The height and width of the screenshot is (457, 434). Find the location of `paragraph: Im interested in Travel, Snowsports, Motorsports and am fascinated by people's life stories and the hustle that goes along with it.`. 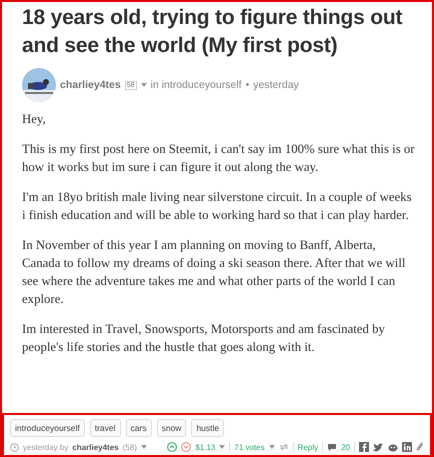

paragraph: Im interested in Travel, Snowsports, Motorsports and am fascinated by people's life stories and the hustle that goes along with it. is located at coordinates (204, 338).